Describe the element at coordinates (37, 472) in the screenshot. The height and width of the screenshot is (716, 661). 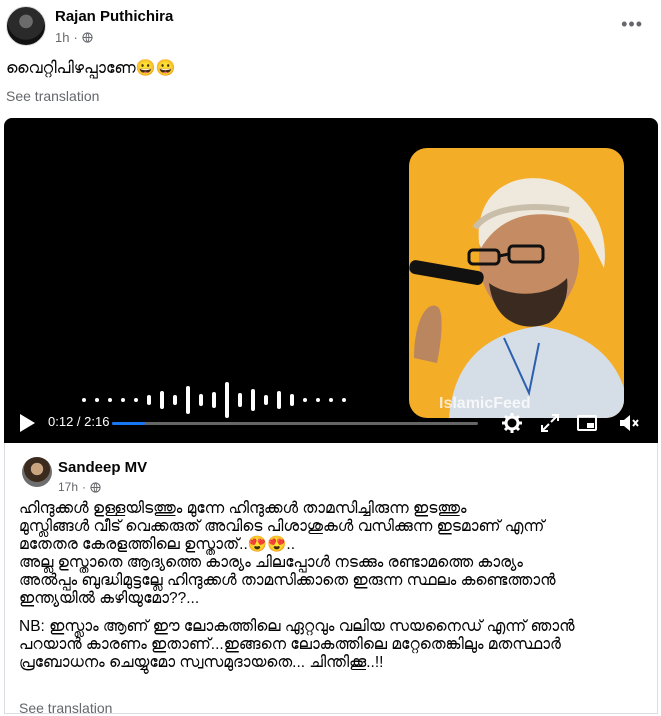
I see `shared-avatar` at that location.